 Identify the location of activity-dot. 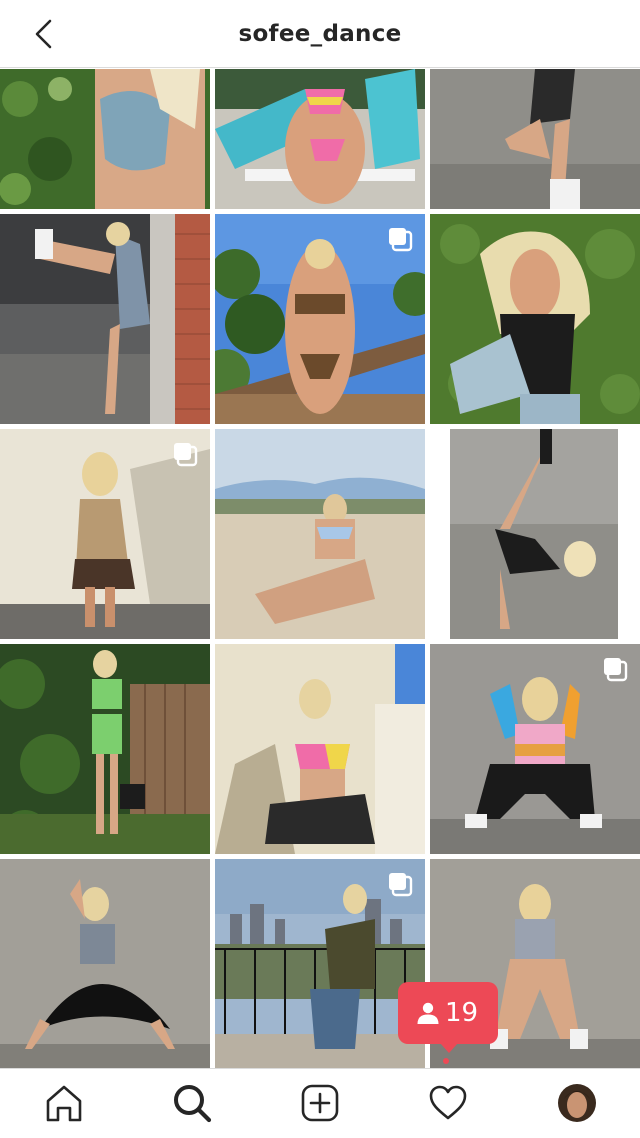
(446, 1061).